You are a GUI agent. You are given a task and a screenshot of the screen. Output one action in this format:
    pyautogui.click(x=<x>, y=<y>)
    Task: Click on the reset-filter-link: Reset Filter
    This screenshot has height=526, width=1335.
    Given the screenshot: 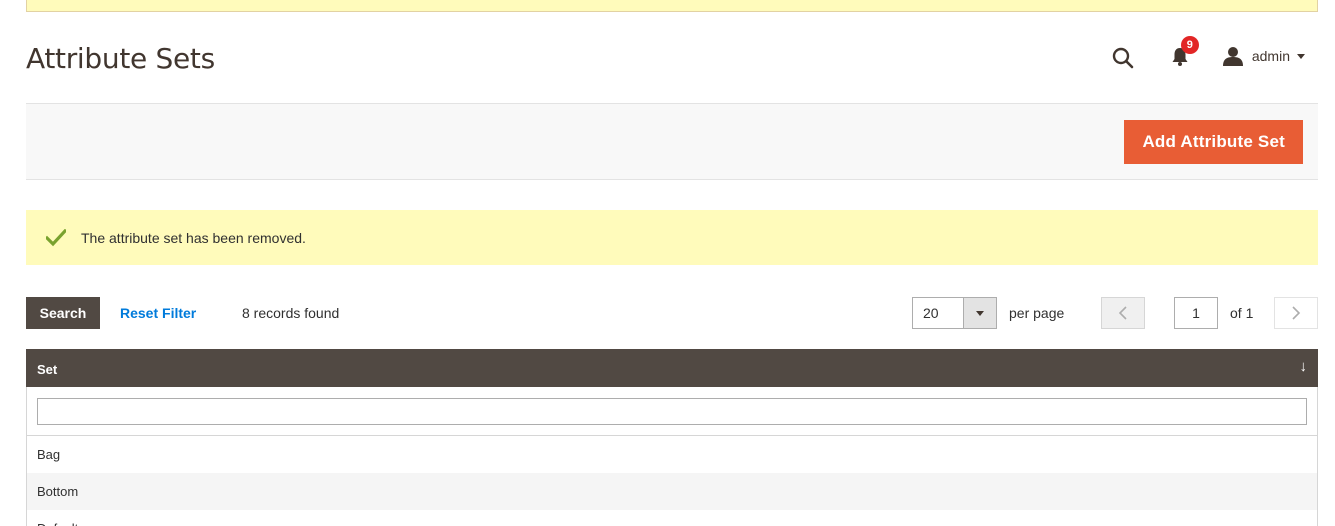 What is the action you would take?
    pyautogui.click(x=158, y=313)
    